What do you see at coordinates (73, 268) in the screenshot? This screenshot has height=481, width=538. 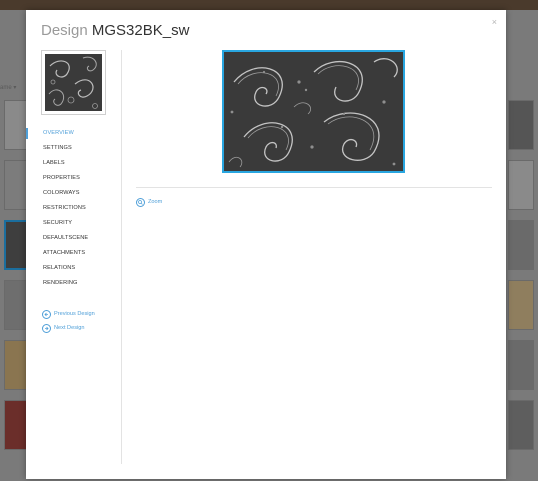 I see `nav-item-relations: RELATIONS` at bounding box center [73, 268].